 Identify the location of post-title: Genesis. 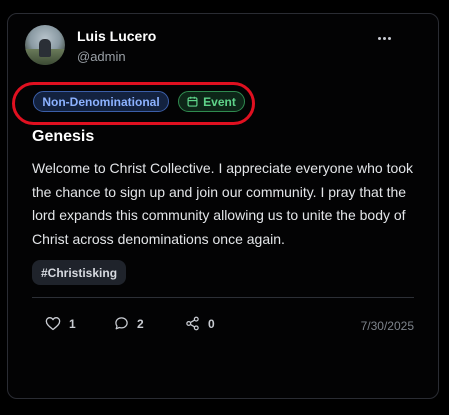
(63, 136).